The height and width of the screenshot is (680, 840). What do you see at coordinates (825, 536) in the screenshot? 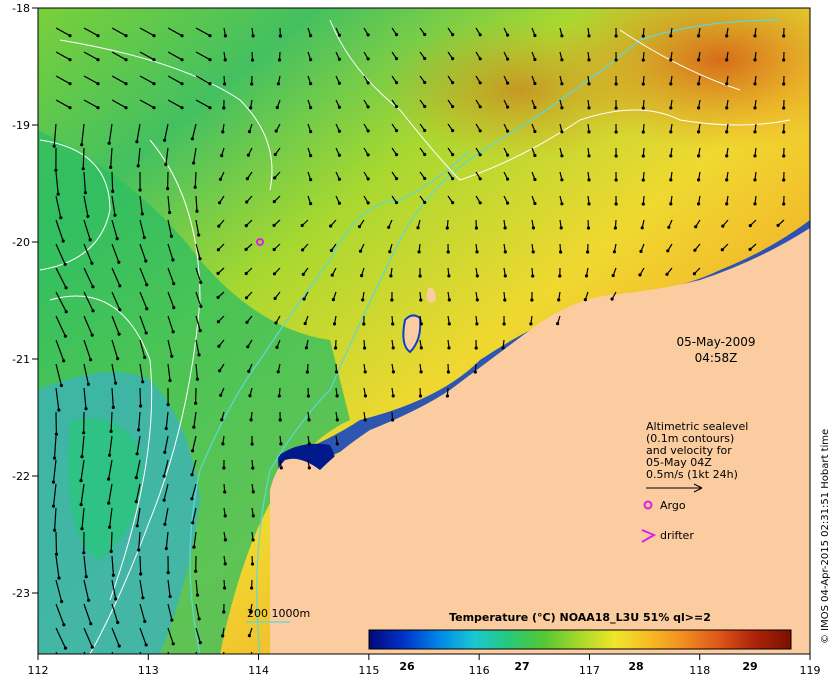
I see `credit-text: © IMOS 04-Apr-2015 02:31:51 Hobart time` at bounding box center [825, 536].